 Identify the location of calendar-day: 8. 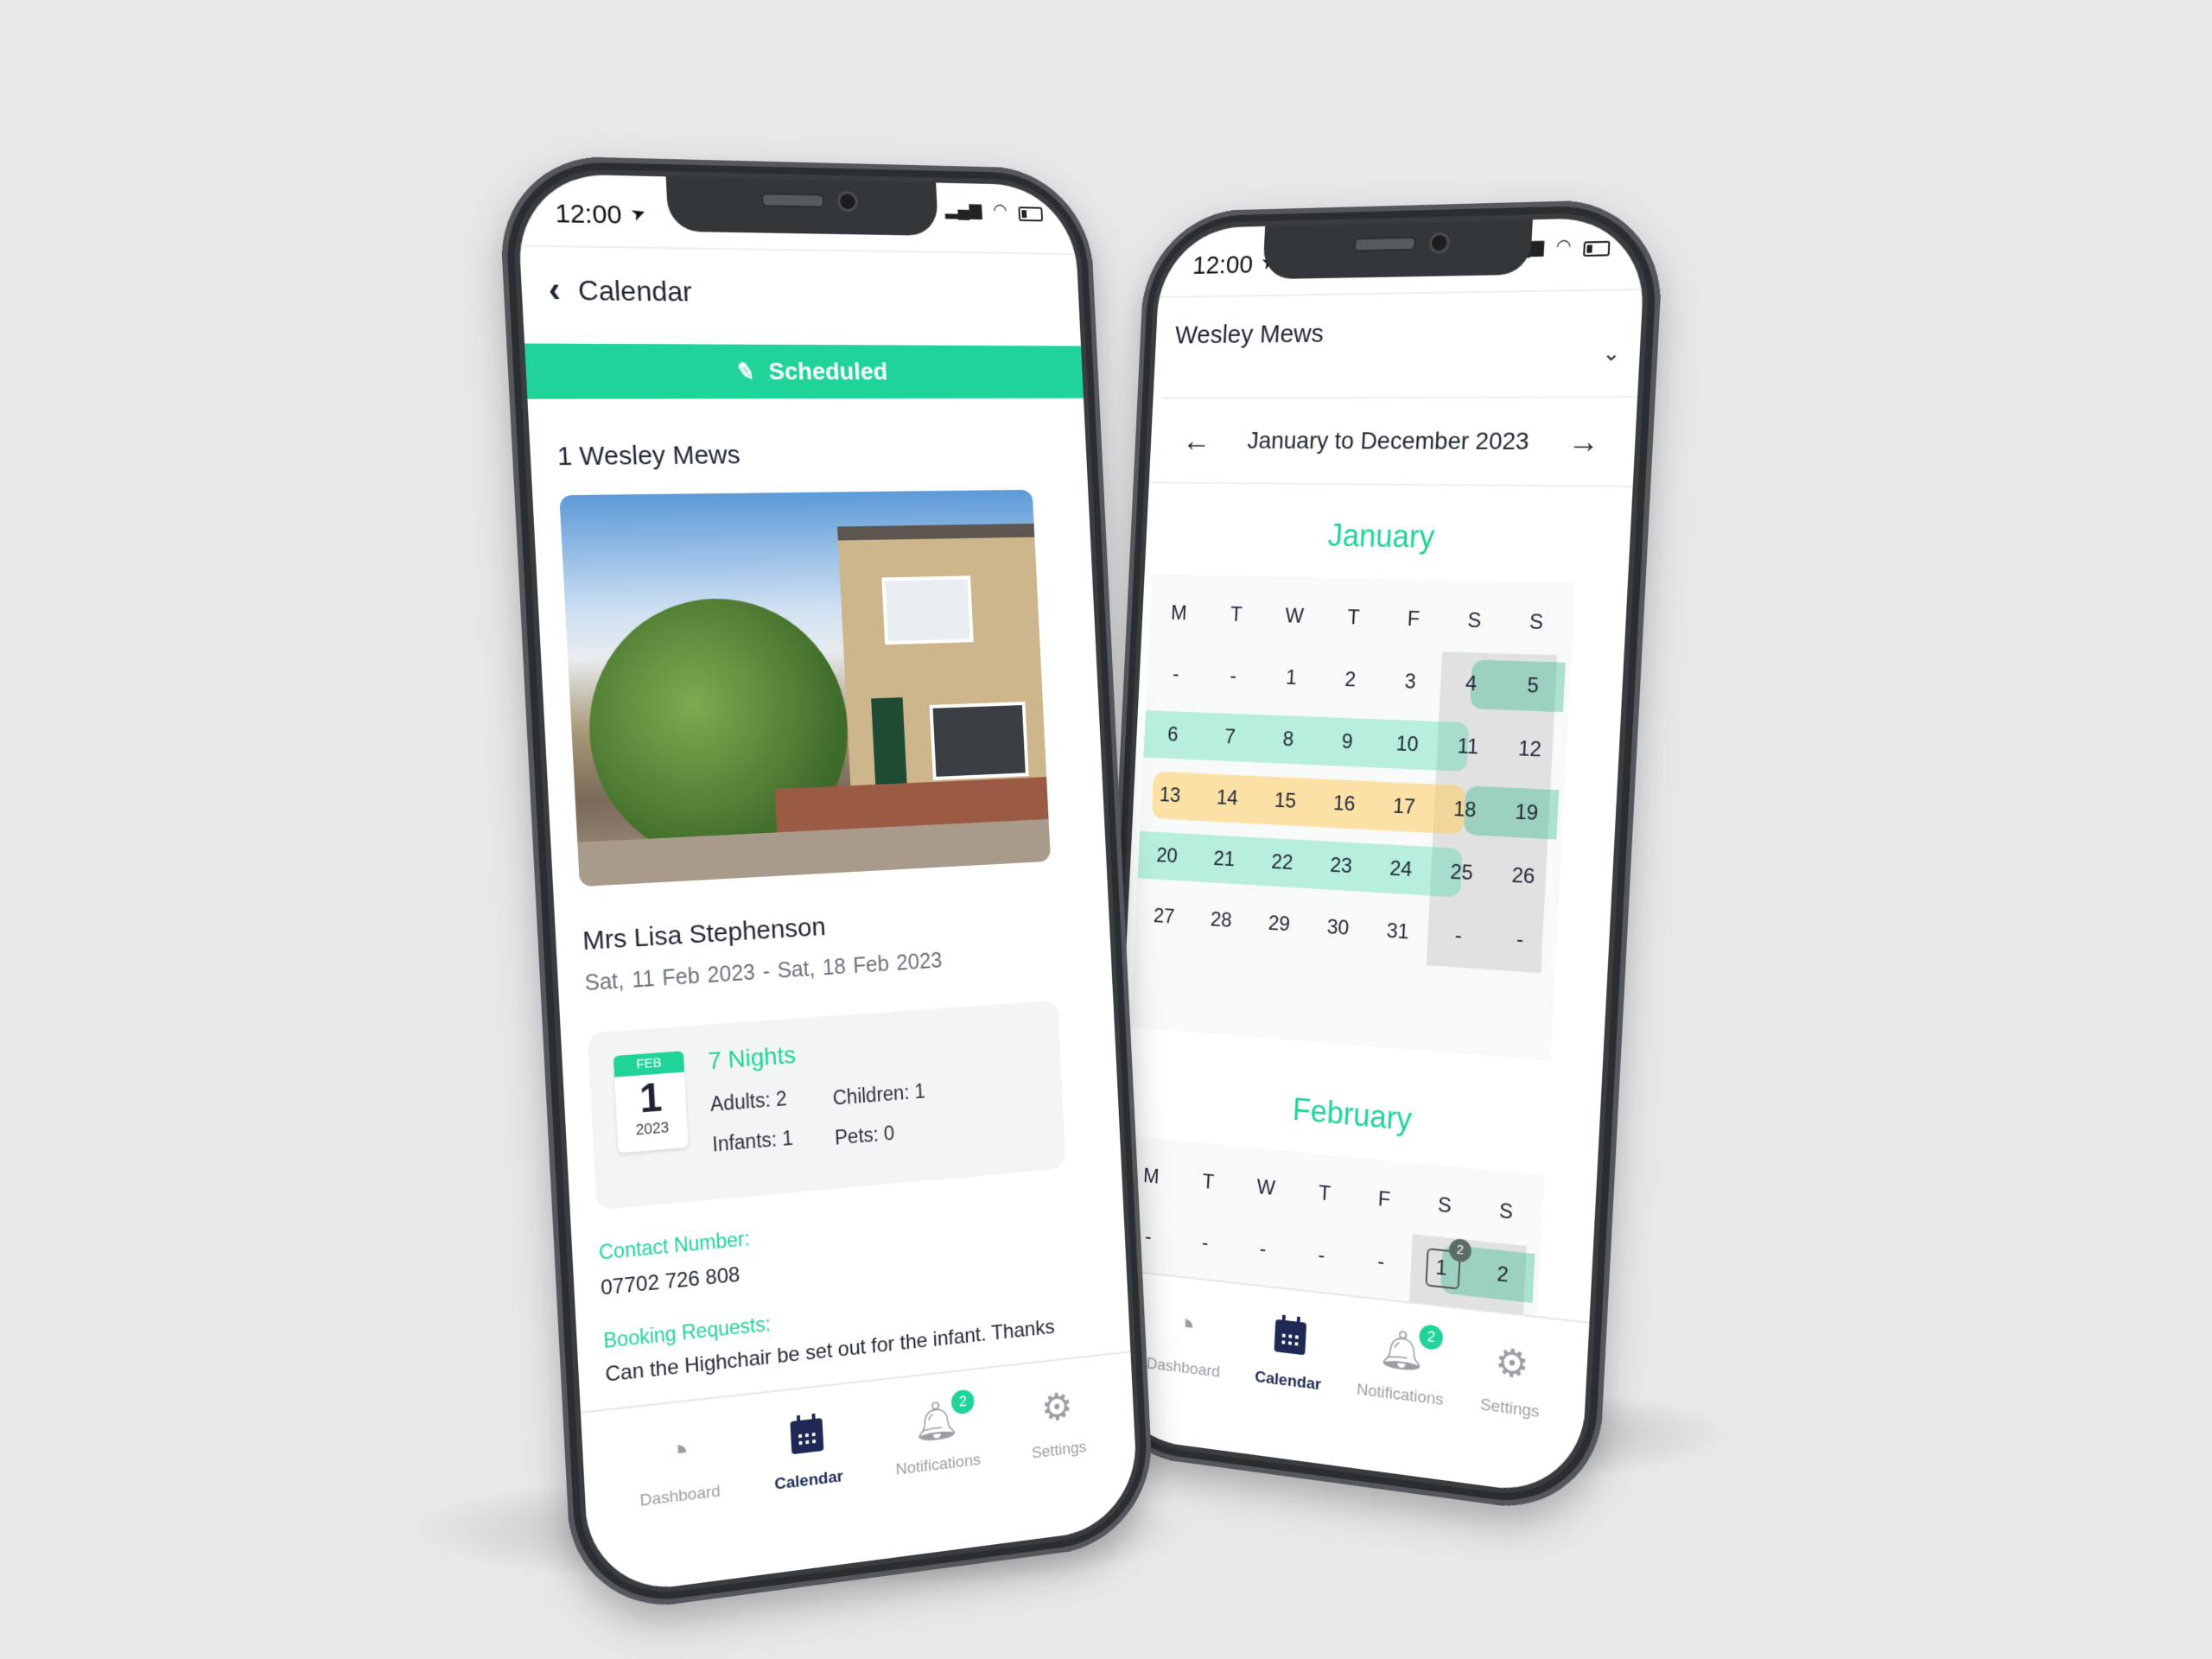
(1288, 740).